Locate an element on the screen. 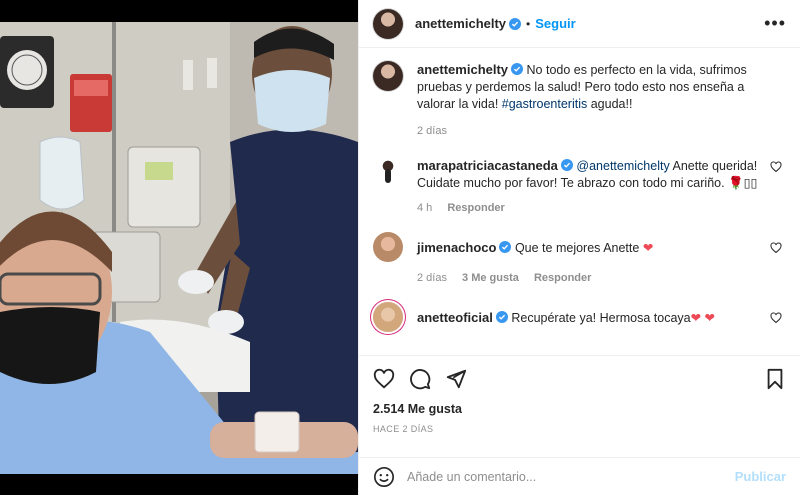 The width and height of the screenshot is (800, 495). comment-item: jimenachoco Que te mejores Anette ❤ is located at coordinates (579, 247).